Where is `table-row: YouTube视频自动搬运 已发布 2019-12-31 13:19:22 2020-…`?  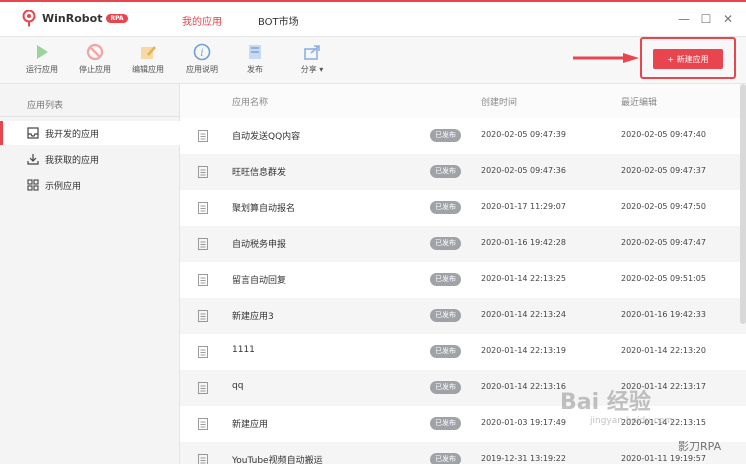 table-row: YouTube视频自动搬运 已发布 2019-12-31 13:19:22 2020-… is located at coordinates (463, 453).